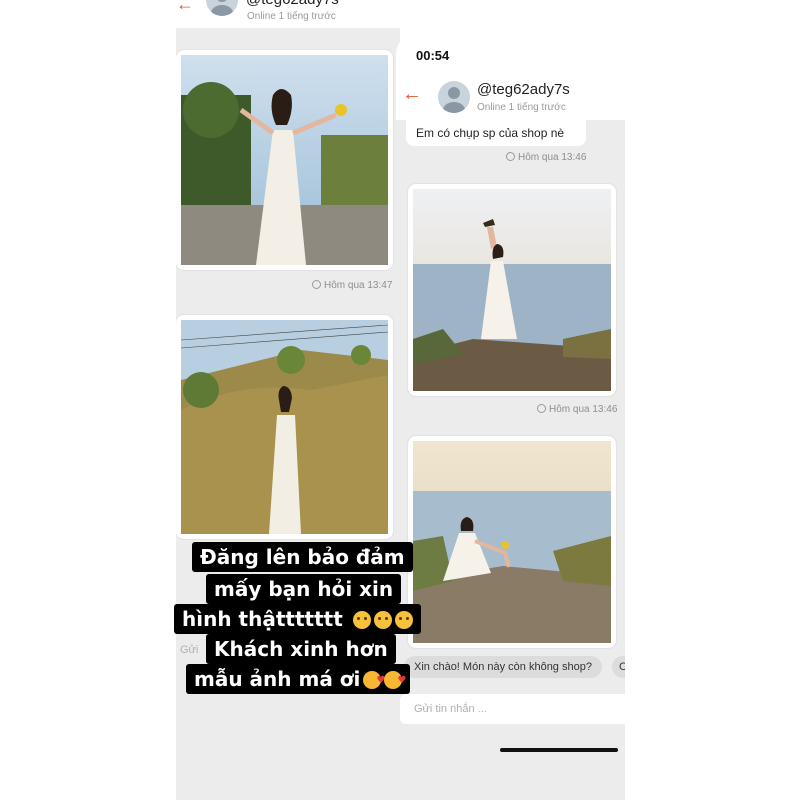 This screenshot has height=800, width=800. I want to click on caption-line: mấy bạn hỏi xin, so click(304, 589).